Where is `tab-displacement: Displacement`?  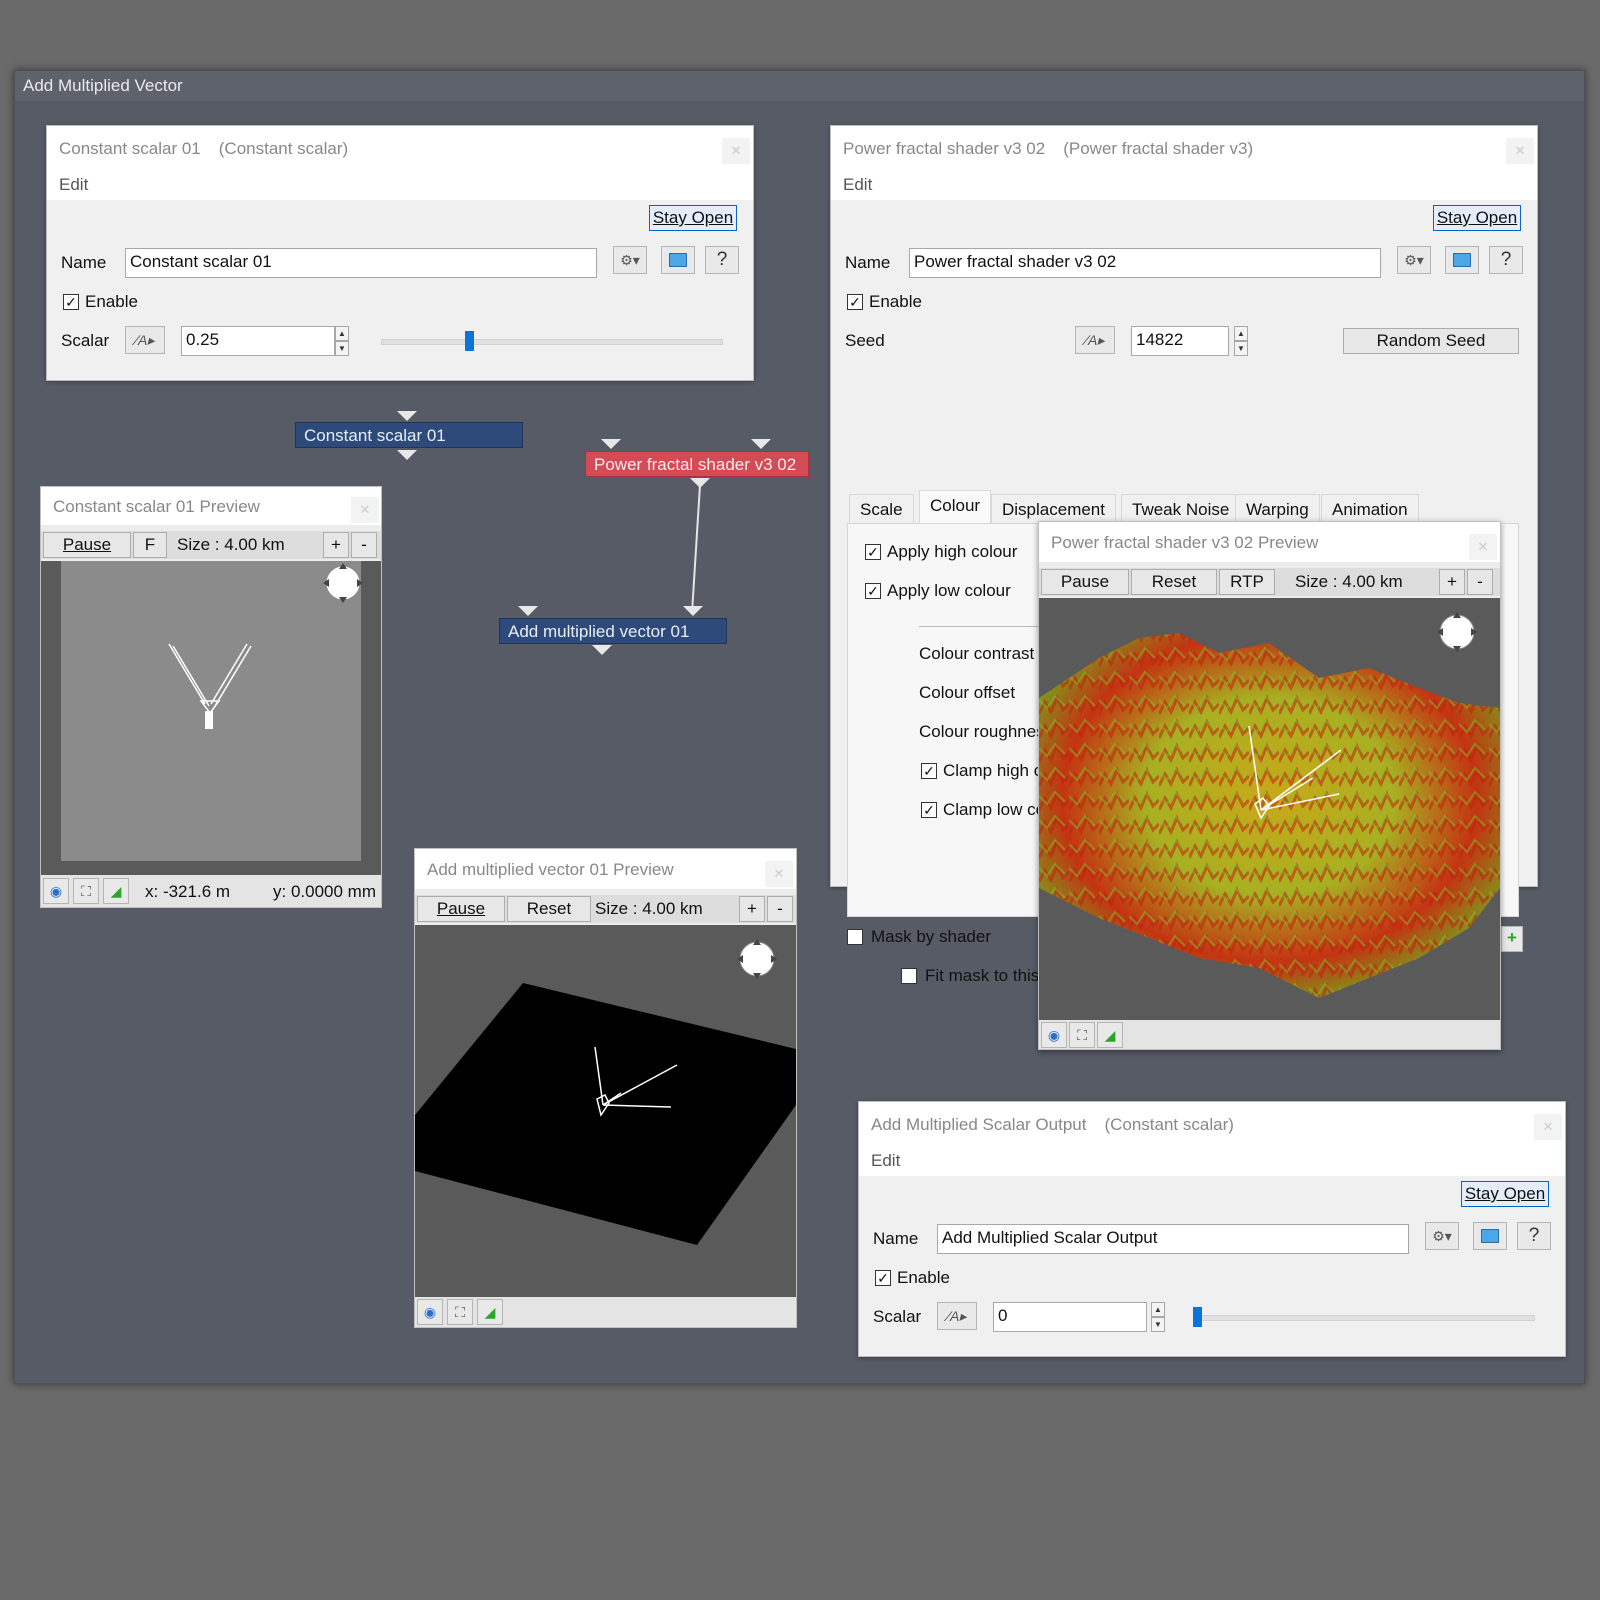
tab-displacement: Displacement is located at coordinates (1053, 509).